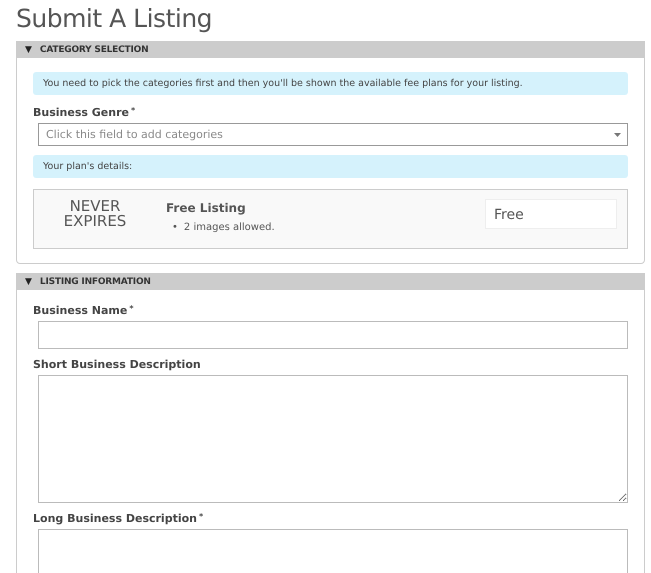 This screenshot has height=573, width=651. Describe the element at coordinates (115, 18) in the screenshot. I see `page-title: Submit A Listing` at that location.